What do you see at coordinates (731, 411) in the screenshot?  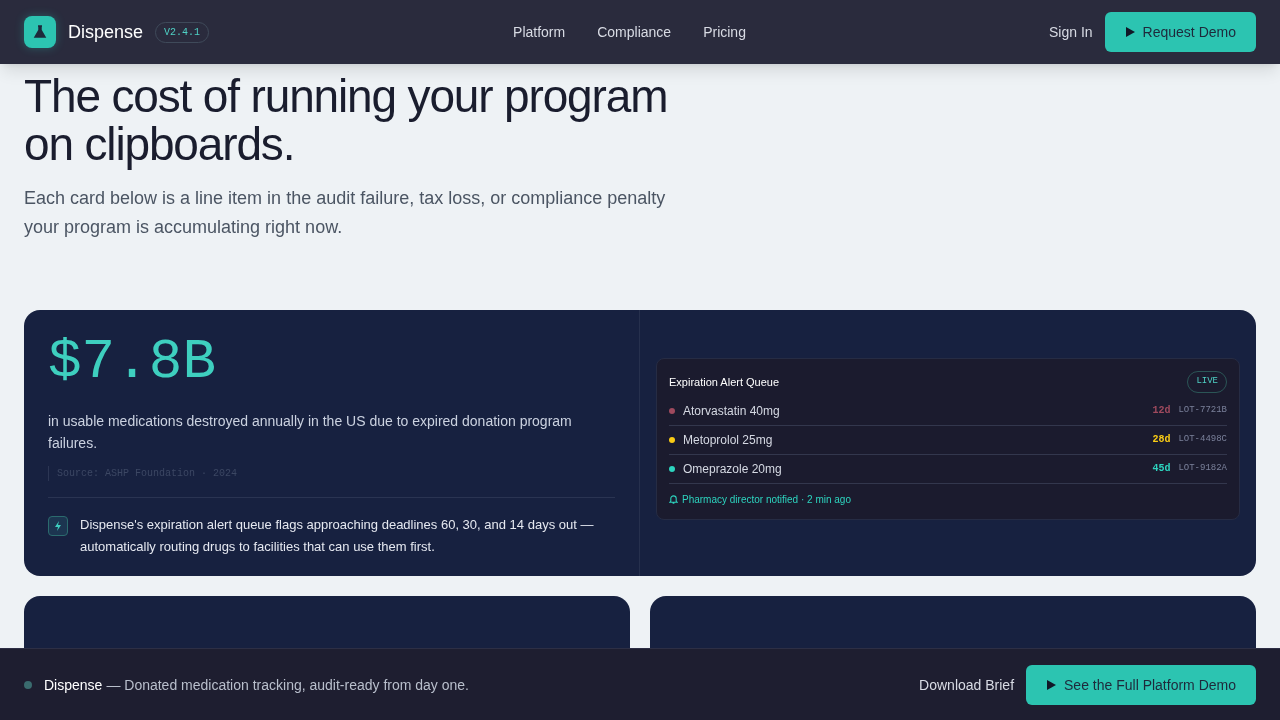 I see `drug-name: Atorvastatin 40mg` at bounding box center [731, 411].